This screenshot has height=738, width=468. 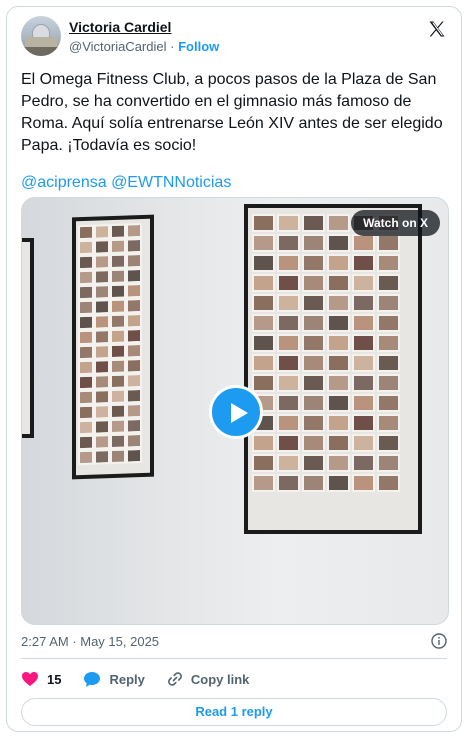 What do you see at coordinates (41, 679) in the screenshot?
I see `like-button: 15` at bounding box center [41, 679].